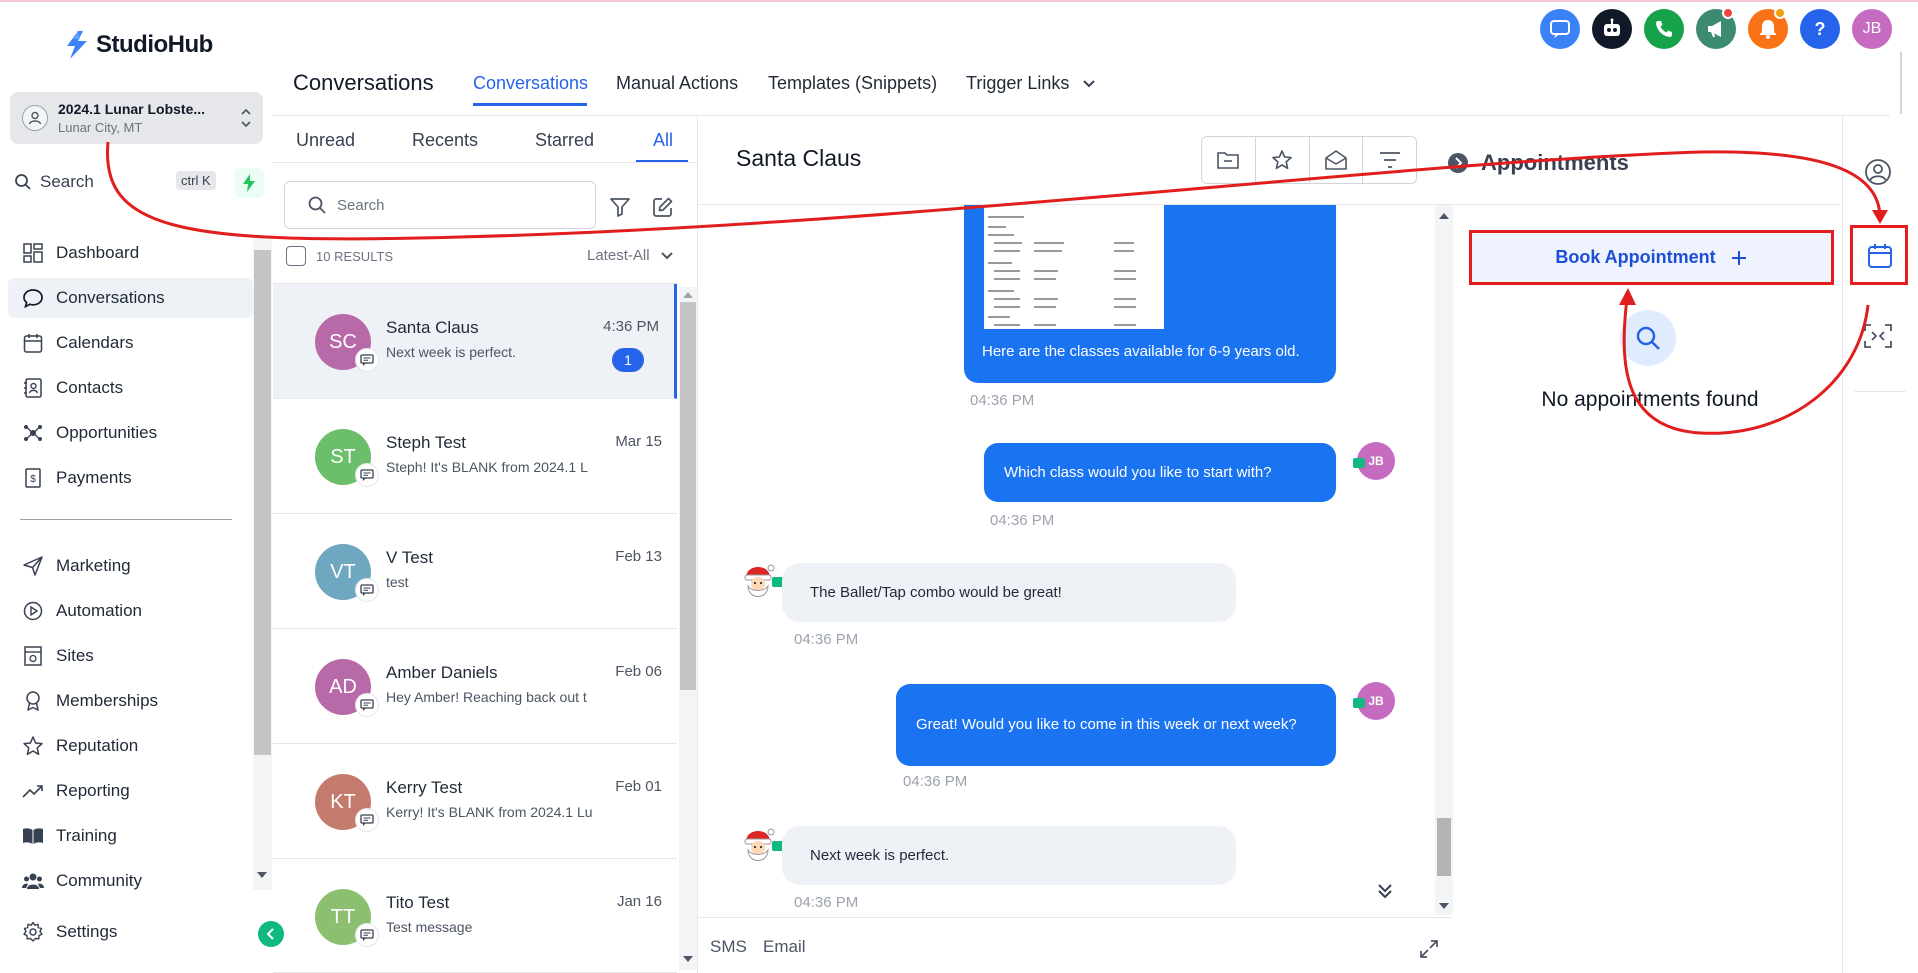 The width and height of the screenshot is (1918, 973). Describe the element at coordinates (1385, 891) in the screenshot. I see `scroll-to-bottom-icon` at that location.